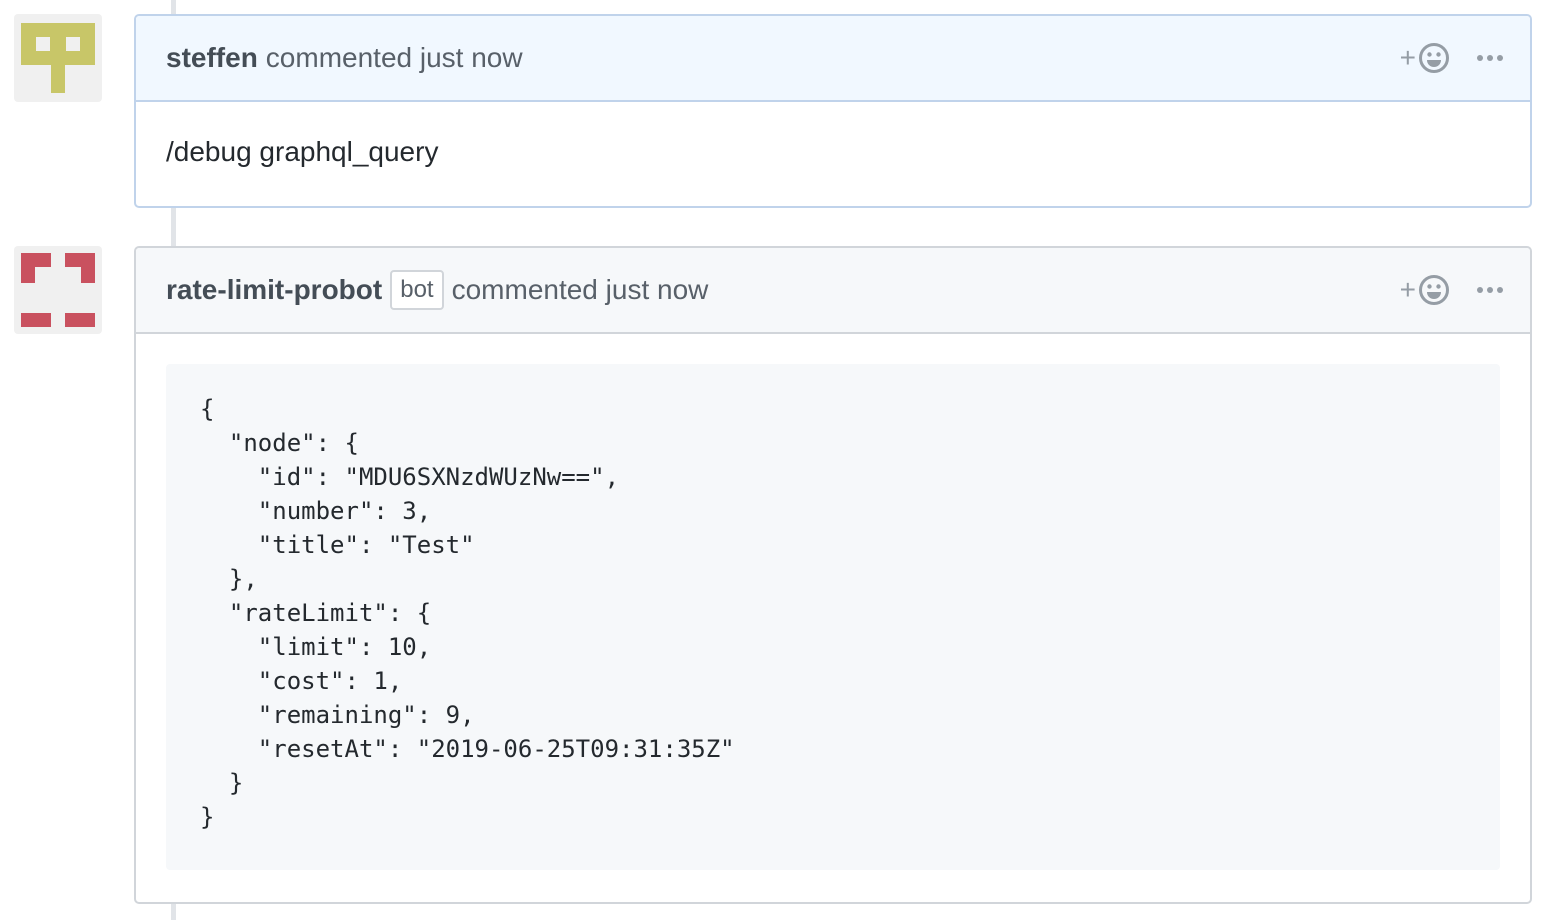 The height and width of the screenshot is (920, 1548). I want to click on identicon-steffen, so click(58, 58).